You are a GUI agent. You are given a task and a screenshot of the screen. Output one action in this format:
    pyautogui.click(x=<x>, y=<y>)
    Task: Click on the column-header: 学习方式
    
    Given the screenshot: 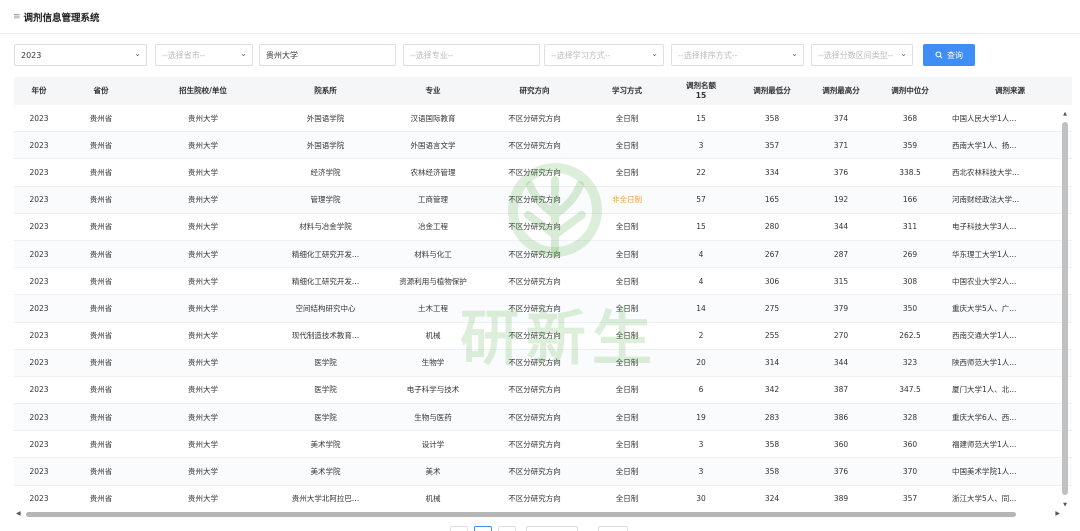 What is the action you would take?
    pyautogui.click(x=627, y=91)
    